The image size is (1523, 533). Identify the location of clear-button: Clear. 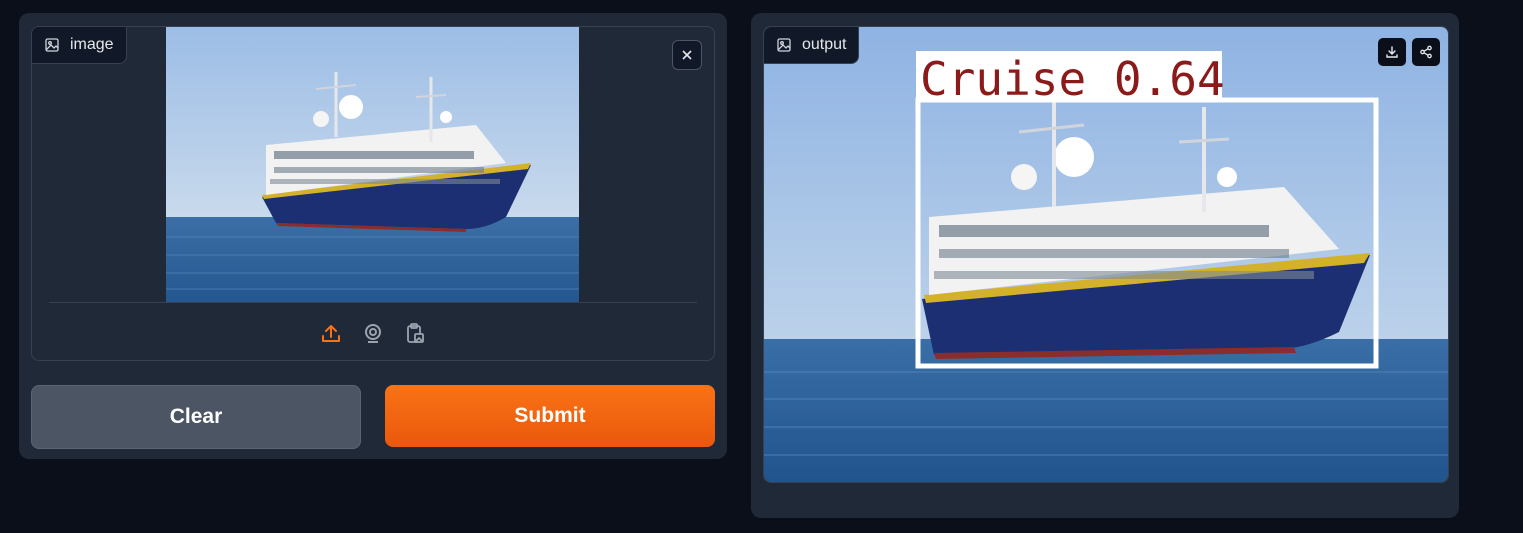
(196, 417).